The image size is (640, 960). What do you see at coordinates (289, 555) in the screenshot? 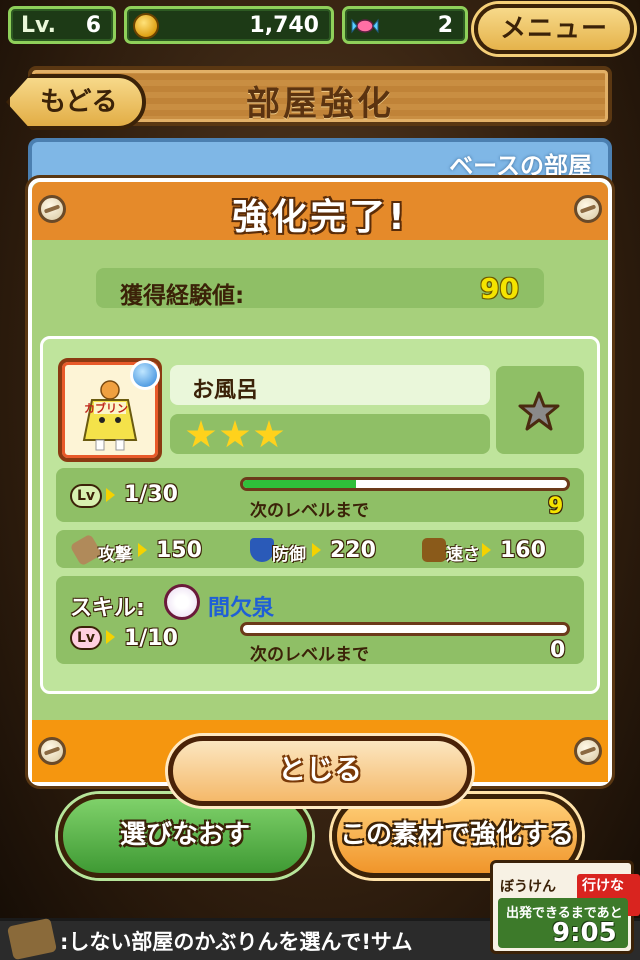
I see `defense-label: 防御` at bounding box center [289, 555].